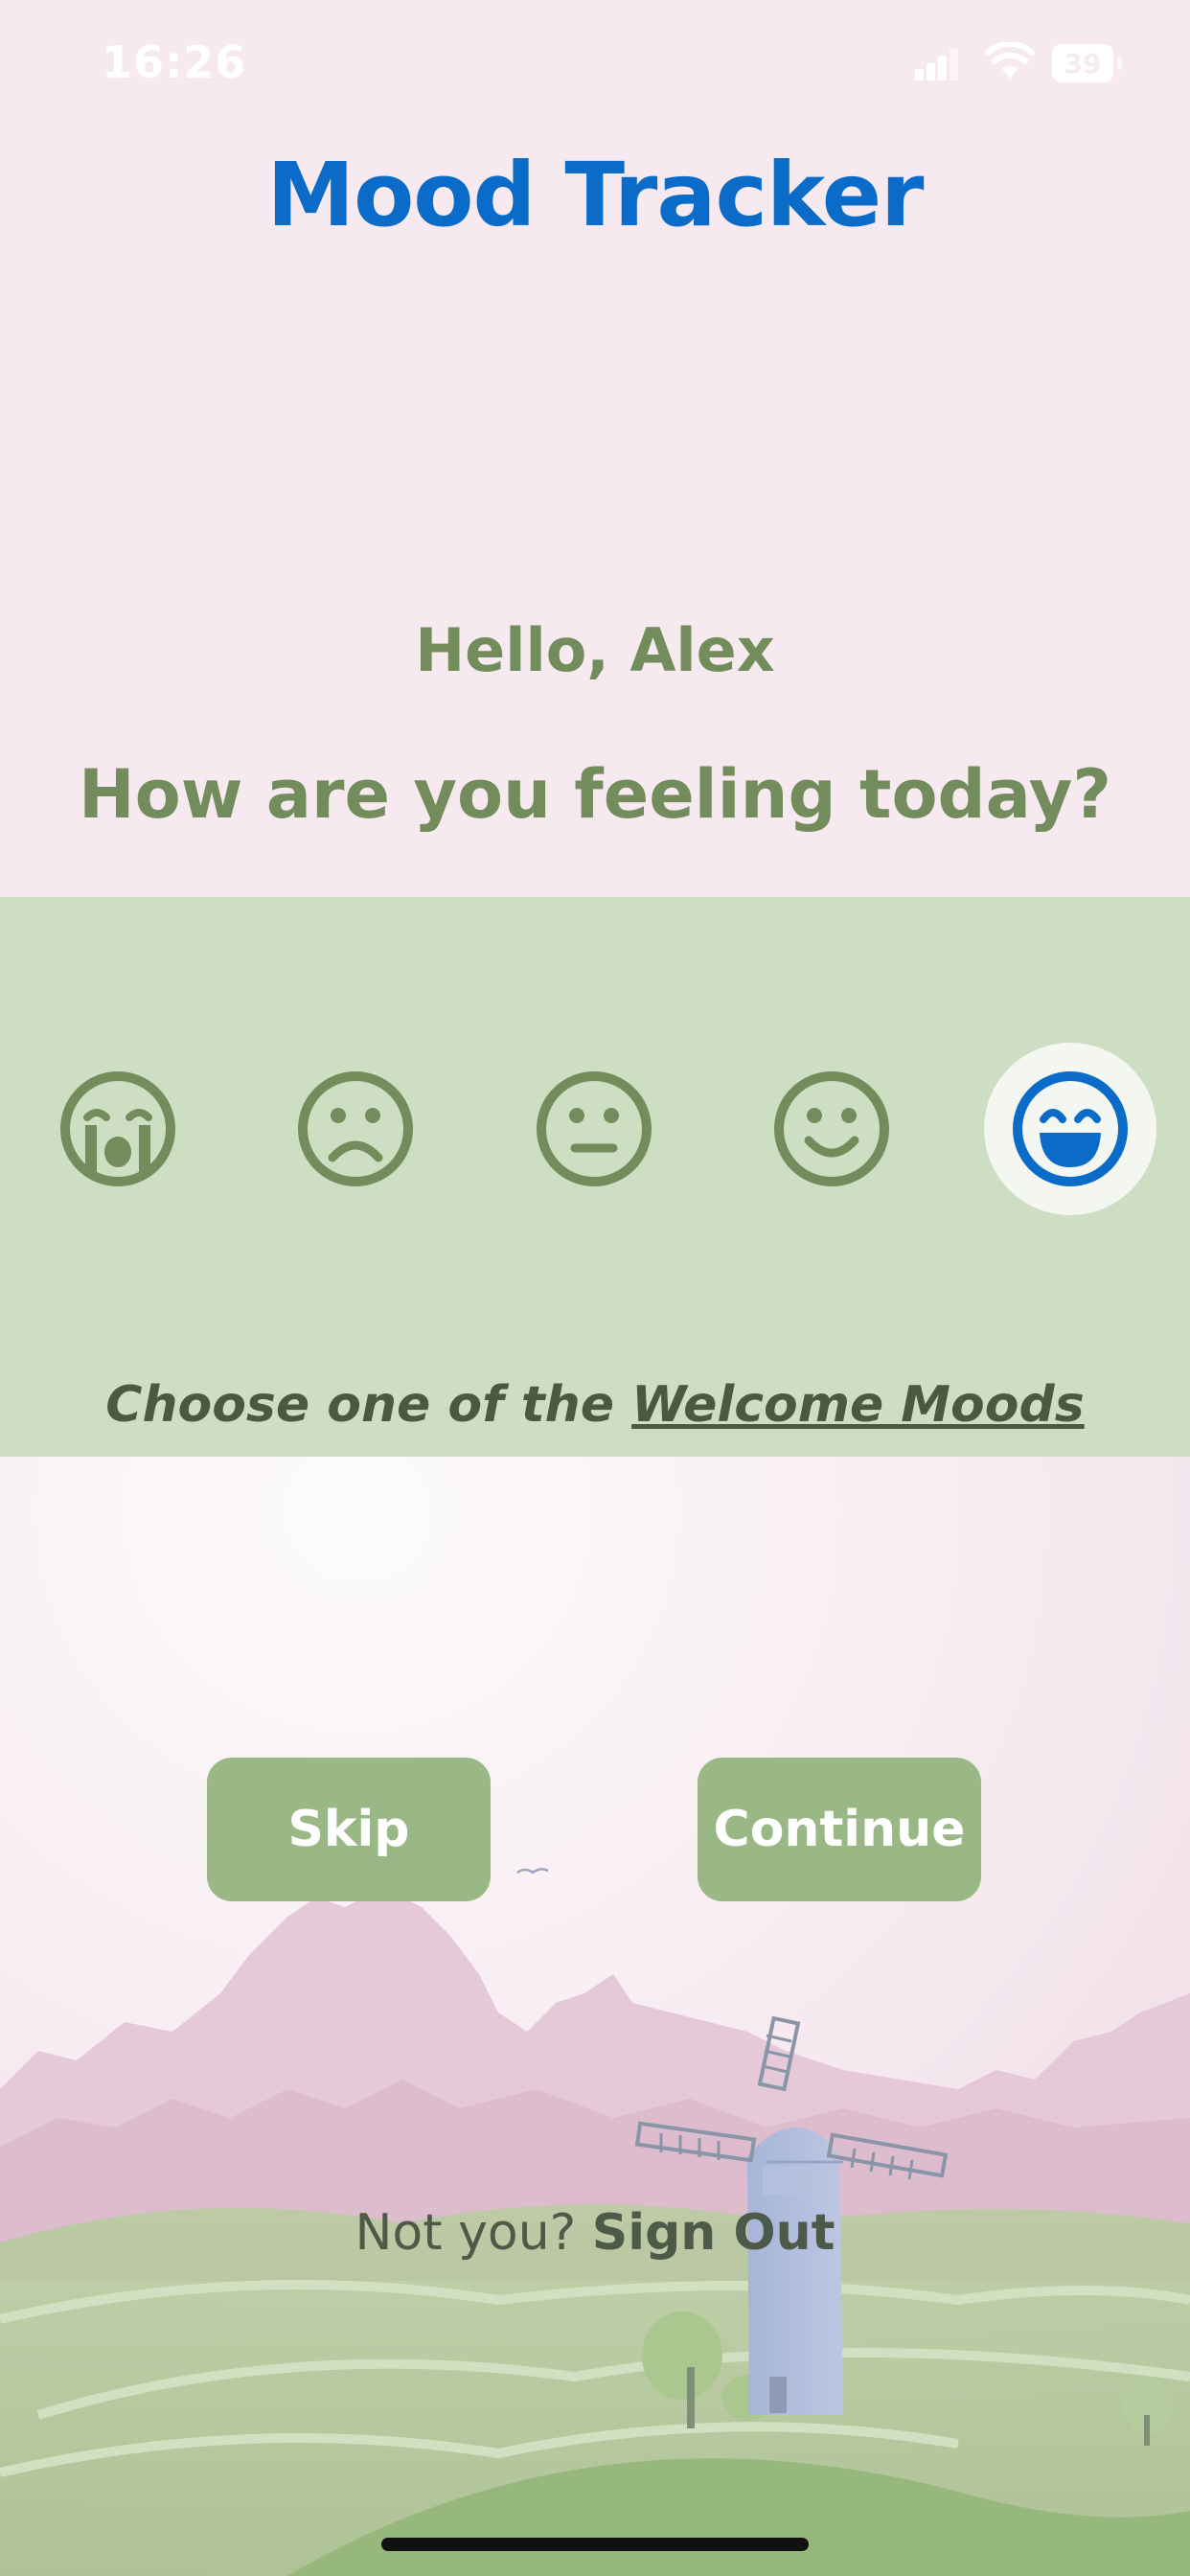 This screenshot has height=2576, width=1190. I want to click on sign-out-row: Not you? Sign Out, so click(595, 2233).